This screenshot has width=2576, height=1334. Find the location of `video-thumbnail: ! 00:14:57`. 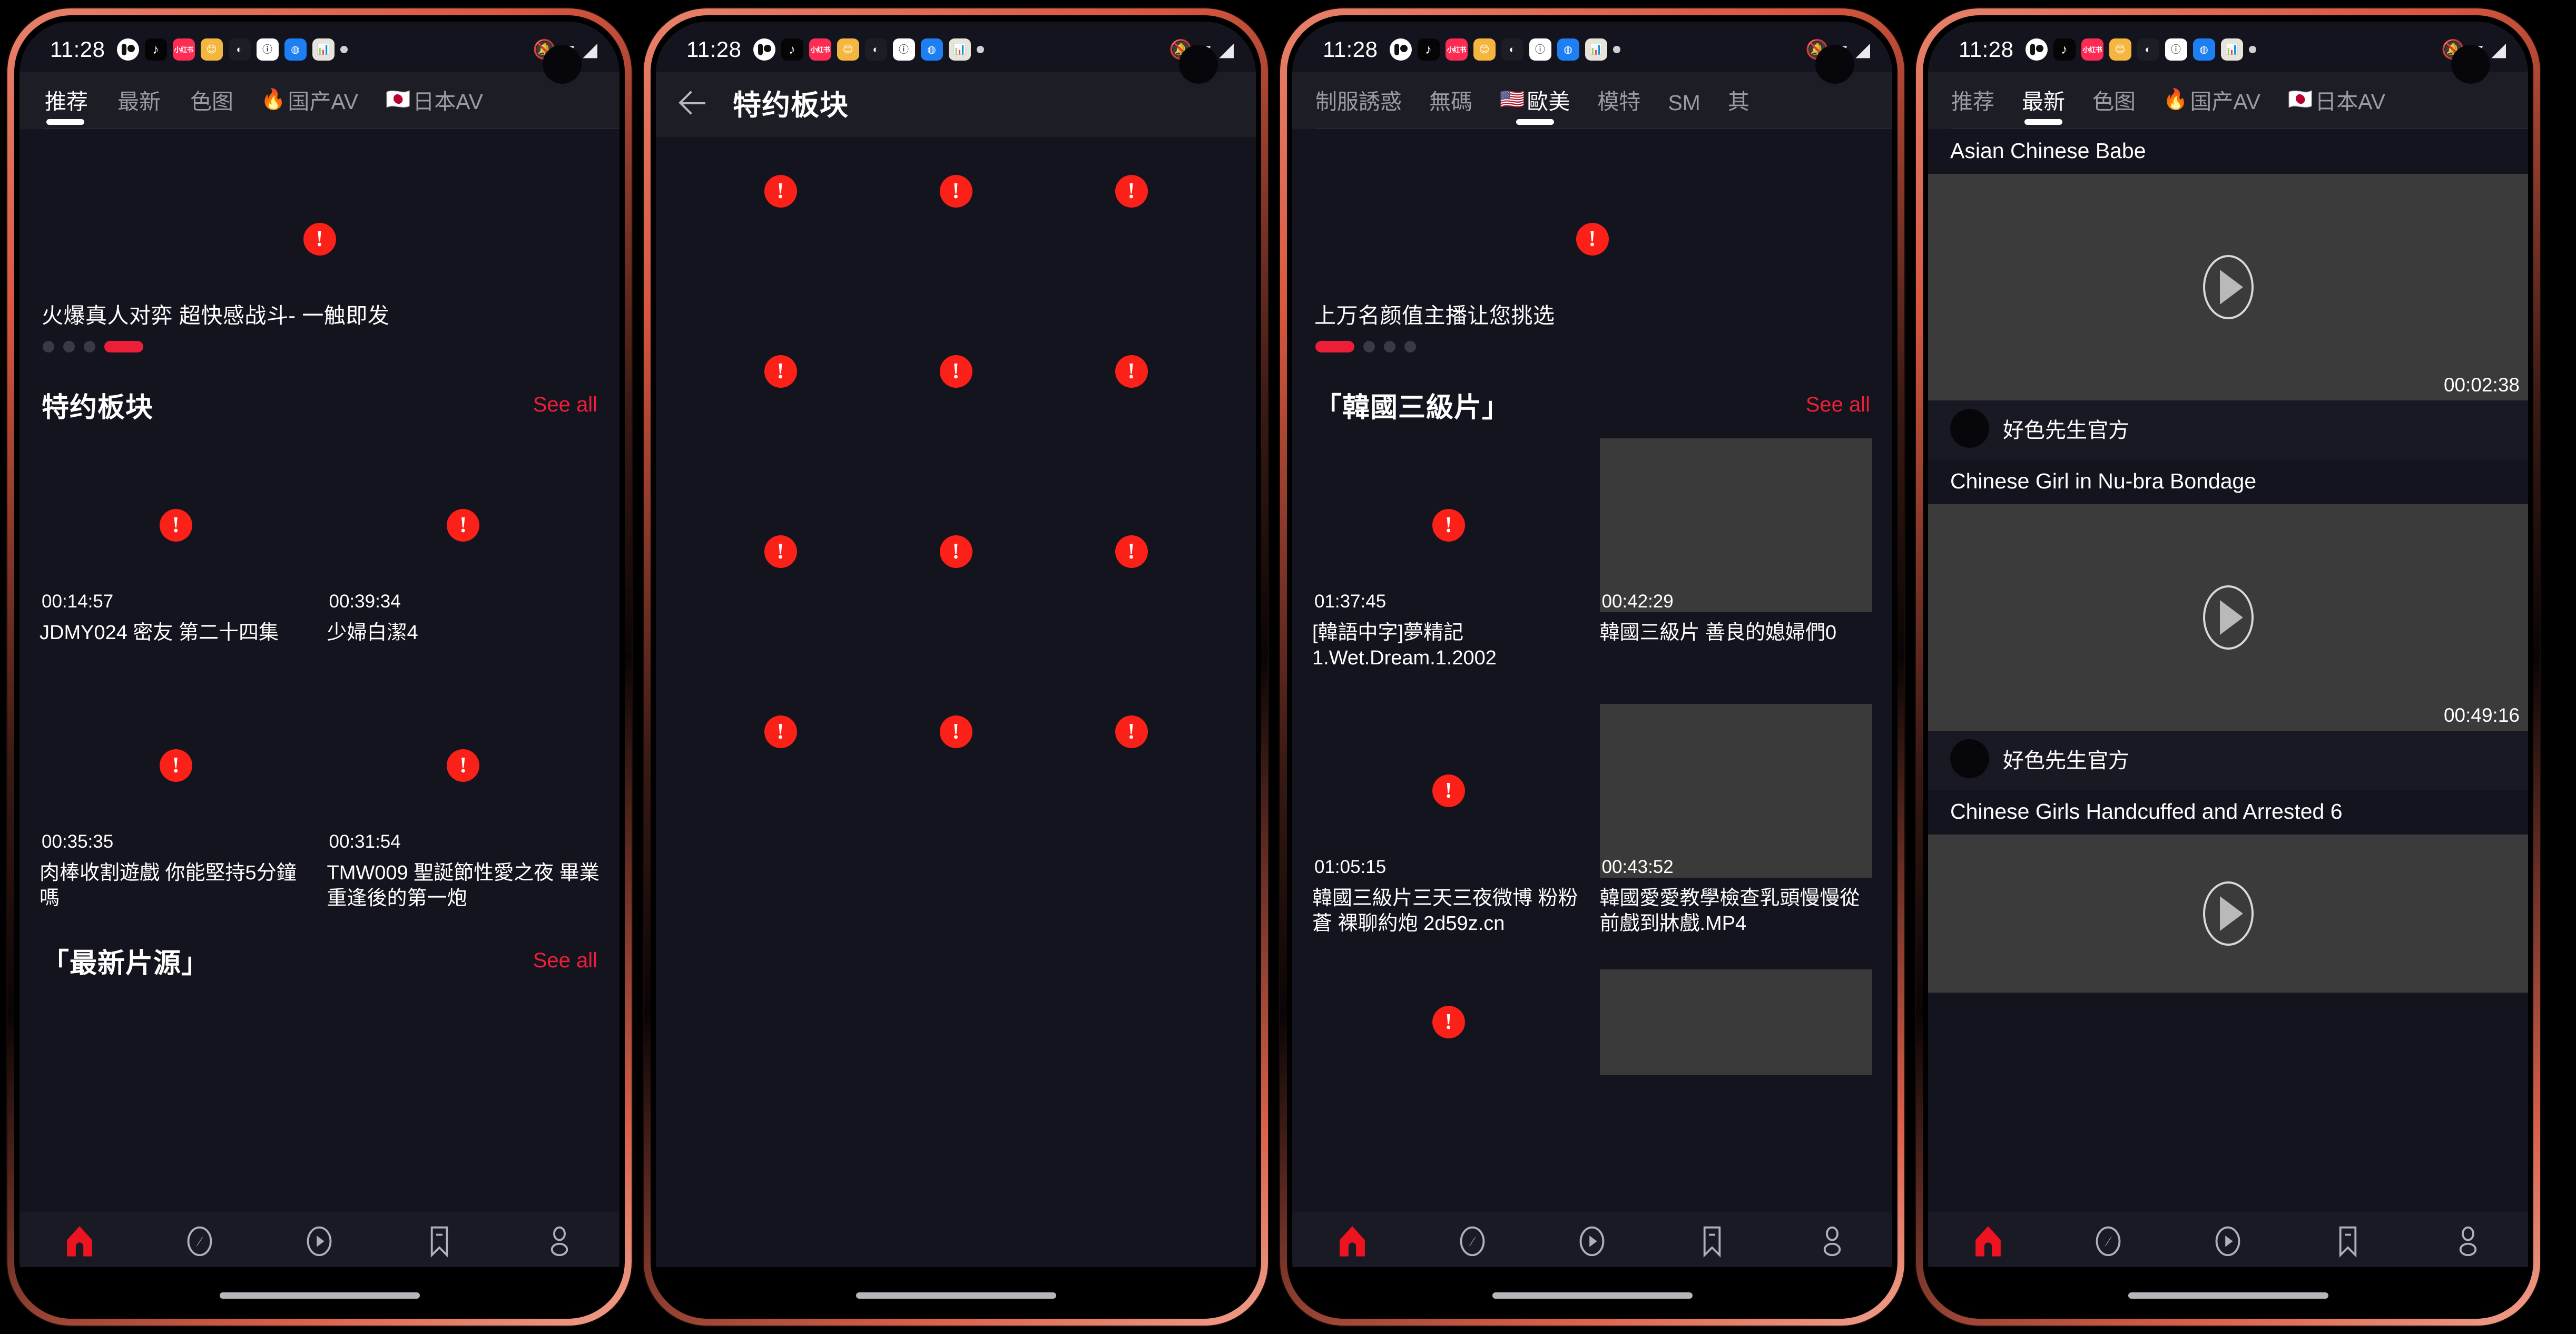

video-thumbnail: ! 00:14:57 is located at coordinates (176, 525).